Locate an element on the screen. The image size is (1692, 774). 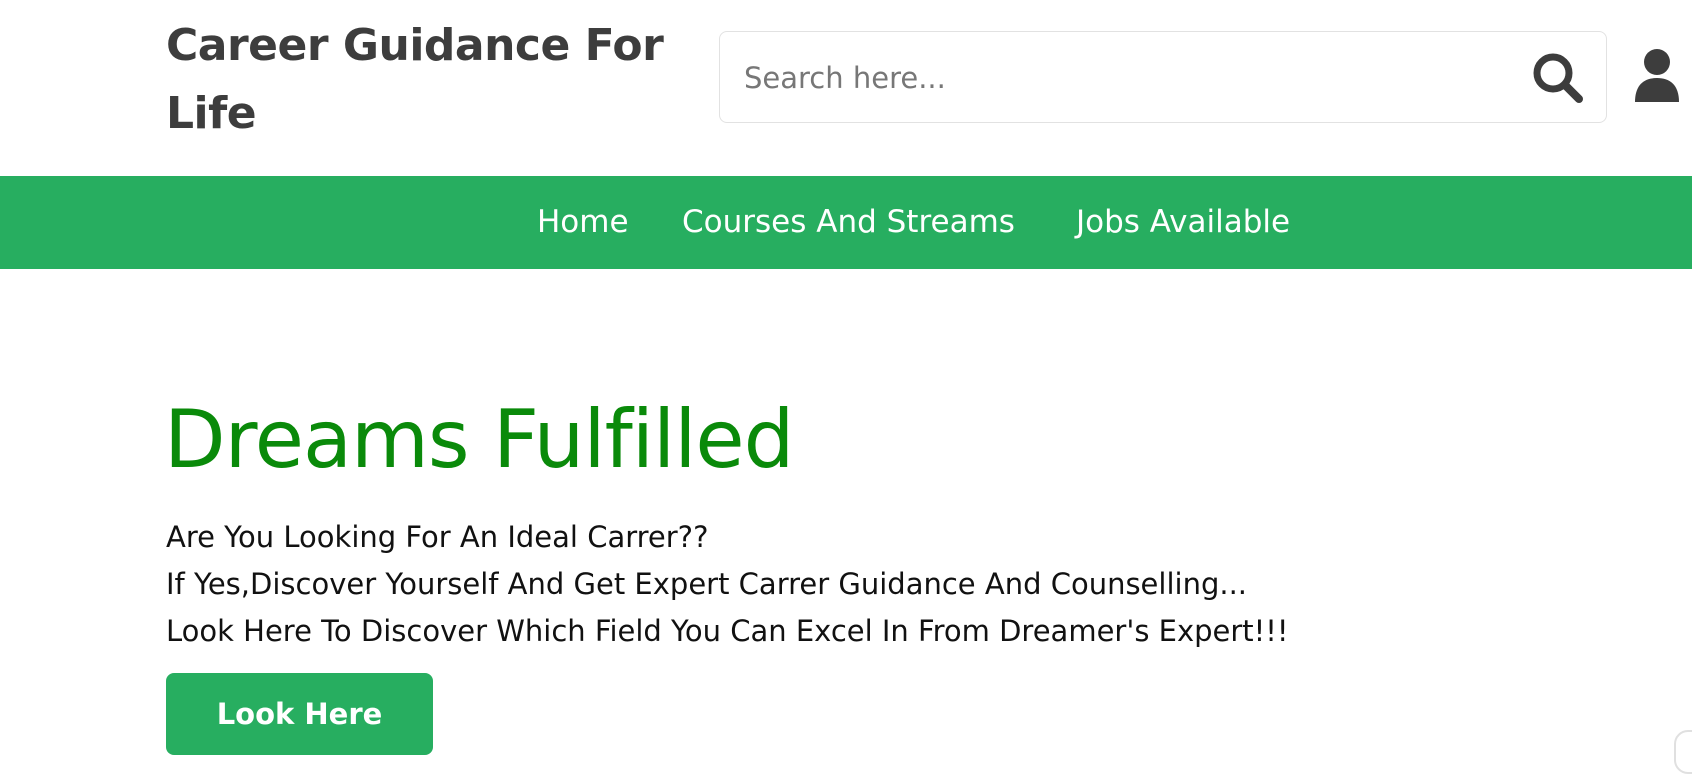
search-icon is located at coordinates (1559, 79).